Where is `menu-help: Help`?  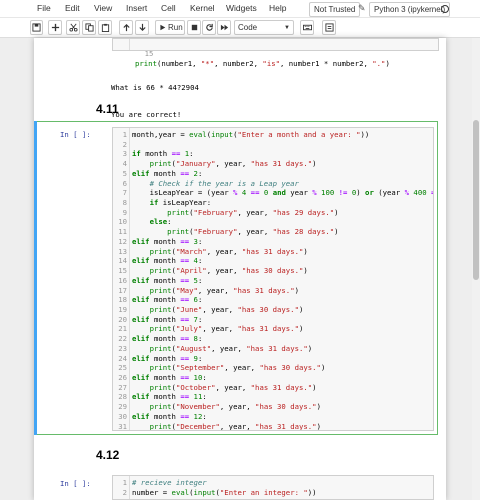 menu-help: Help is located at coordinates (277, 8).